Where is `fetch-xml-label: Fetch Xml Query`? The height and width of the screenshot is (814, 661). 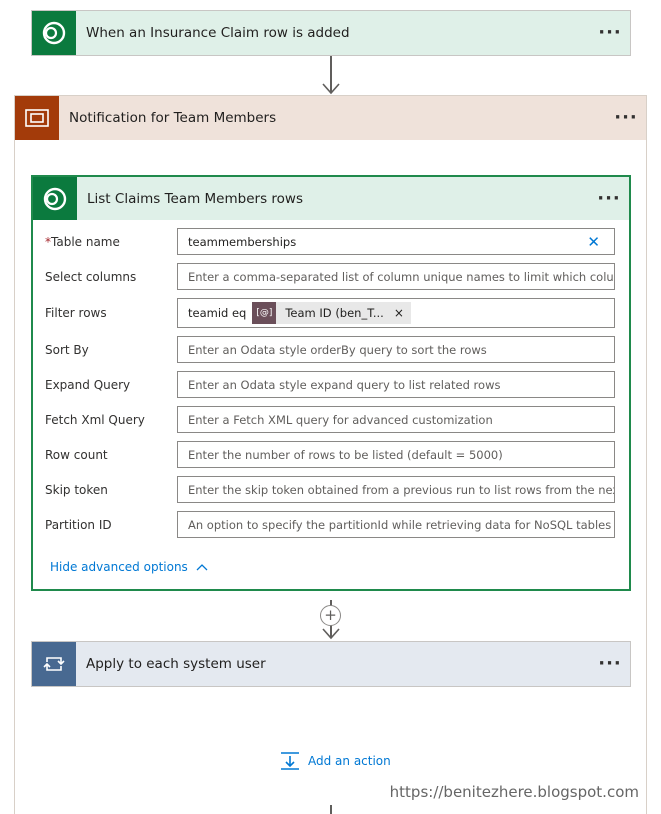 fetch-xml-label: Fetch Xml Query is located at coordinates (95, 419).